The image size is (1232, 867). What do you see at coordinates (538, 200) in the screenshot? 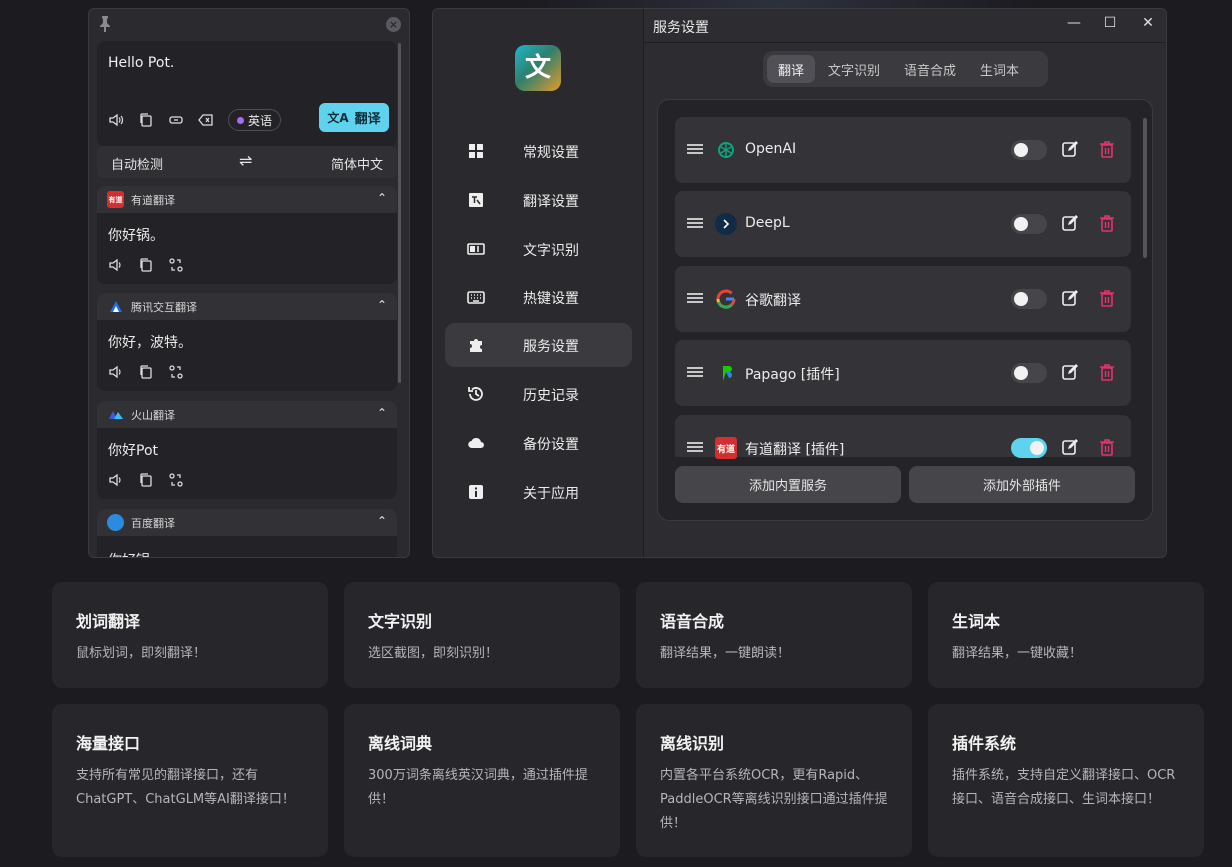
I see `sidebar-item-translate: 翻译设置` at bounding box center [538, 200].